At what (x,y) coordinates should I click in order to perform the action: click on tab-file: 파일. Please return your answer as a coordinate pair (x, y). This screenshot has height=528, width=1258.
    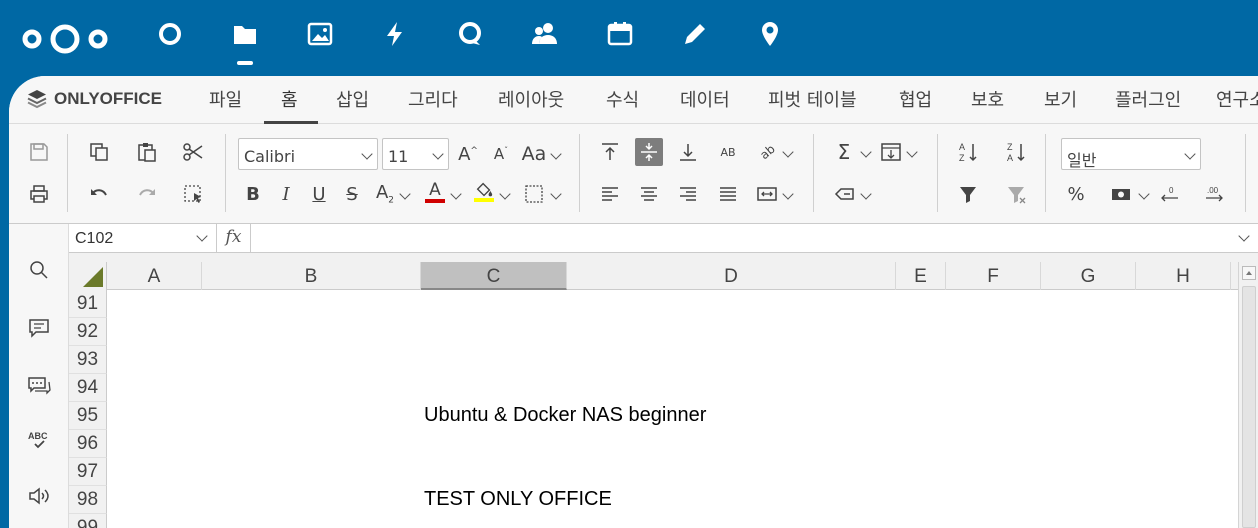
    Looking at the image, I should click on (225, 99).